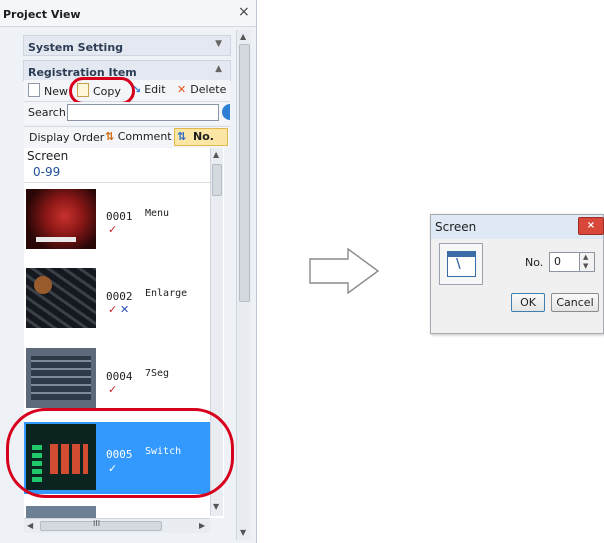  Describe the element at coordinates (30, 525) in the screenshot. I see `scroll-left-icon: ◀` at that location.